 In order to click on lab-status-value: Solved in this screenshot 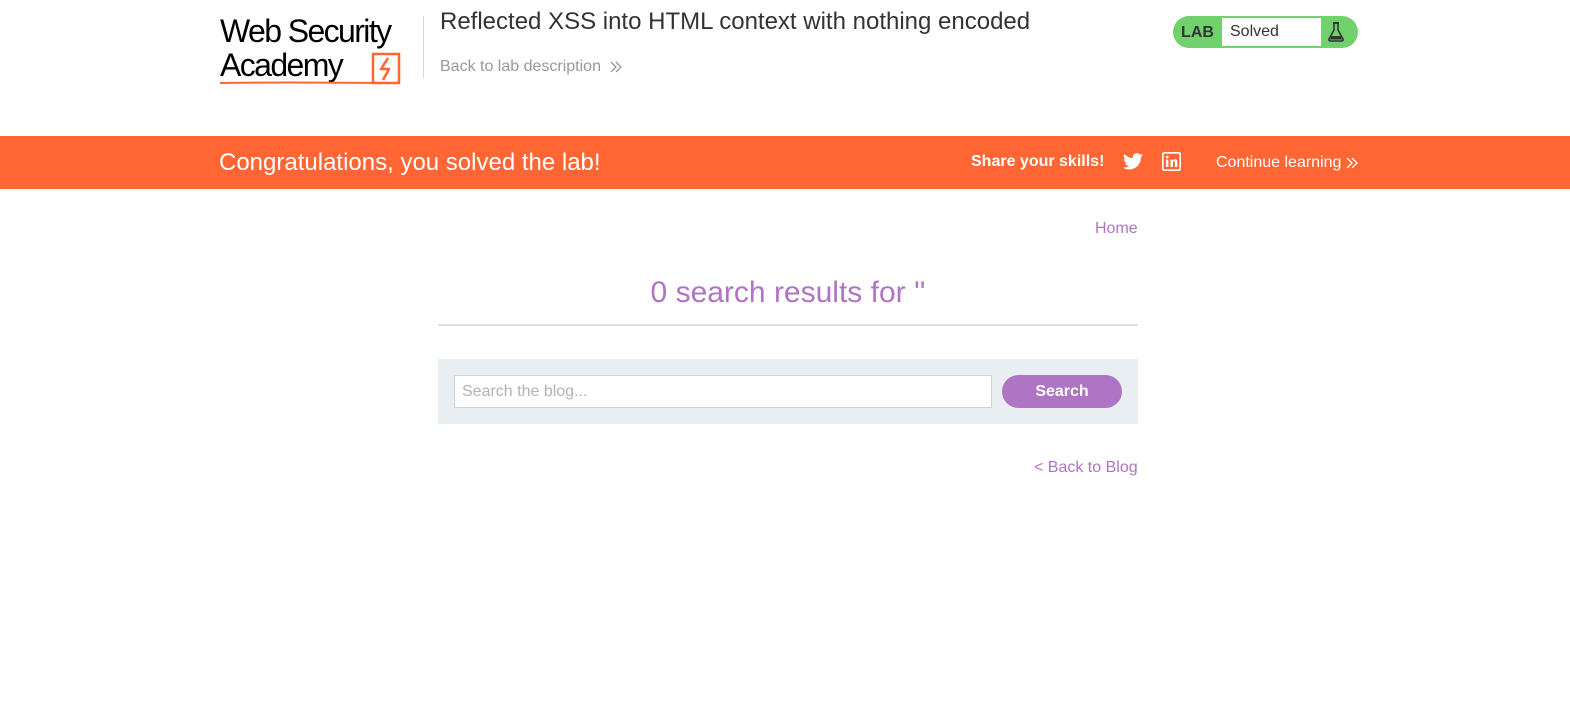, I will do `click(1271, 32)`.